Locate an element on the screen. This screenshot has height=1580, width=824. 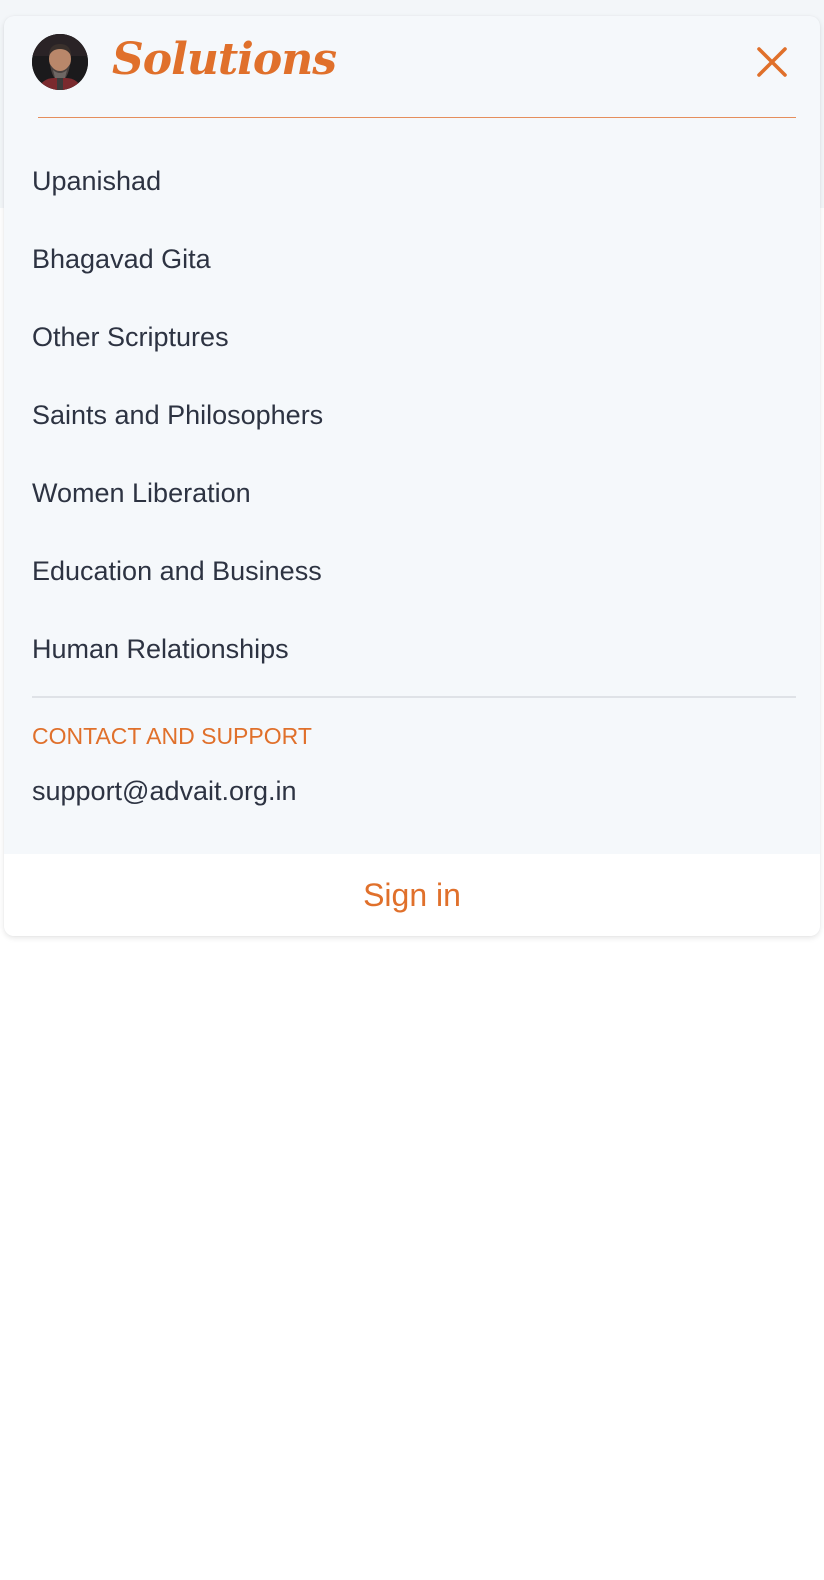
nav-item-bhagavad-gita: Bhagavad Gita is located at coordinates (412, 273).